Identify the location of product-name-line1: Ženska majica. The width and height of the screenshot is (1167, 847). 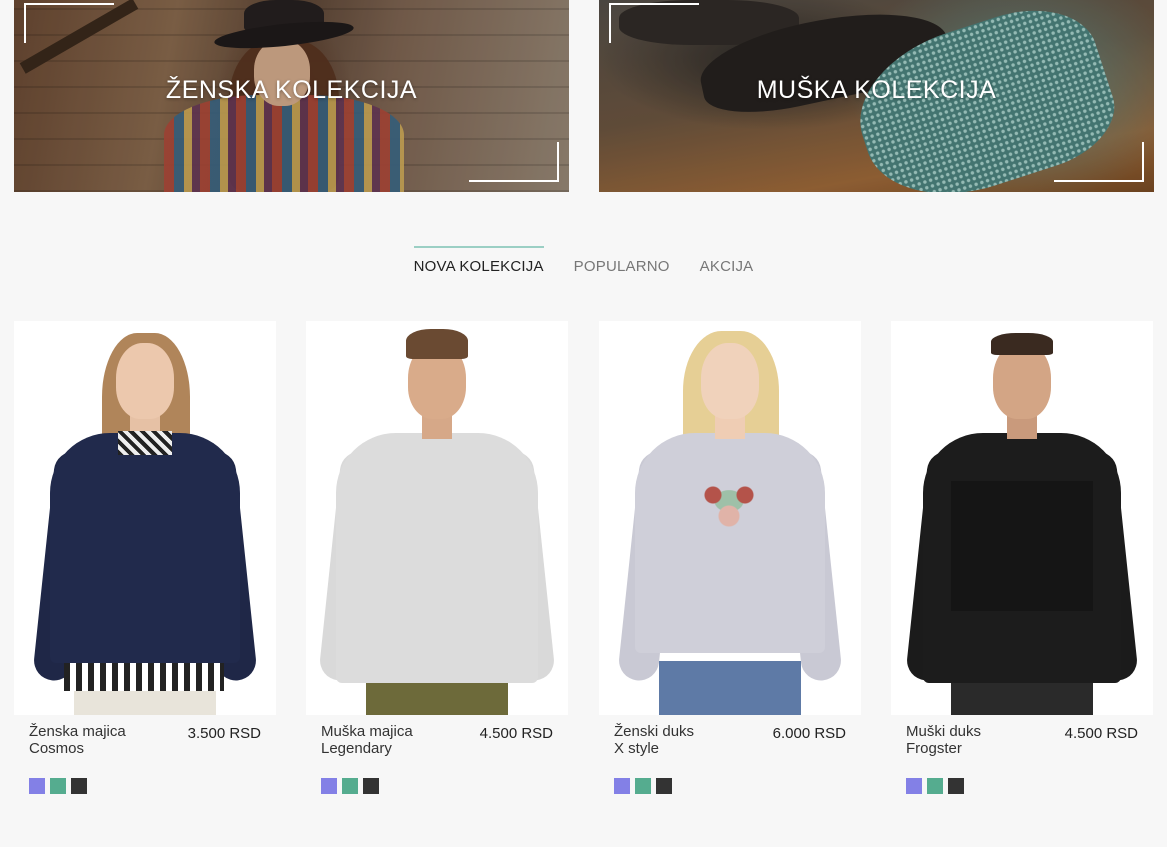
(77, 731).